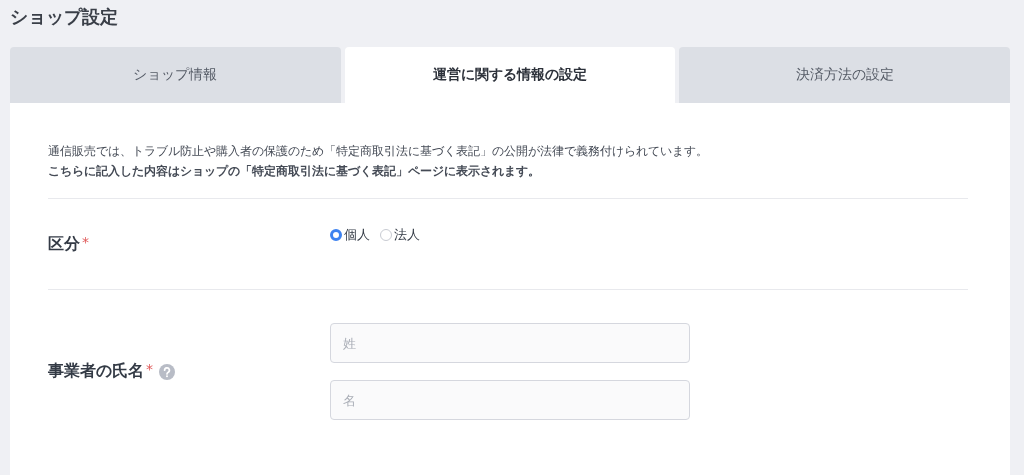 The height and width of the screenshot is (475, 1024). Describe the element at coordinates (294, 171) in the screenshot. I see `intro-text: こちらに記入した内容はショップの「特定商取引法に基づく表記」ページに表示されます。` at that location.